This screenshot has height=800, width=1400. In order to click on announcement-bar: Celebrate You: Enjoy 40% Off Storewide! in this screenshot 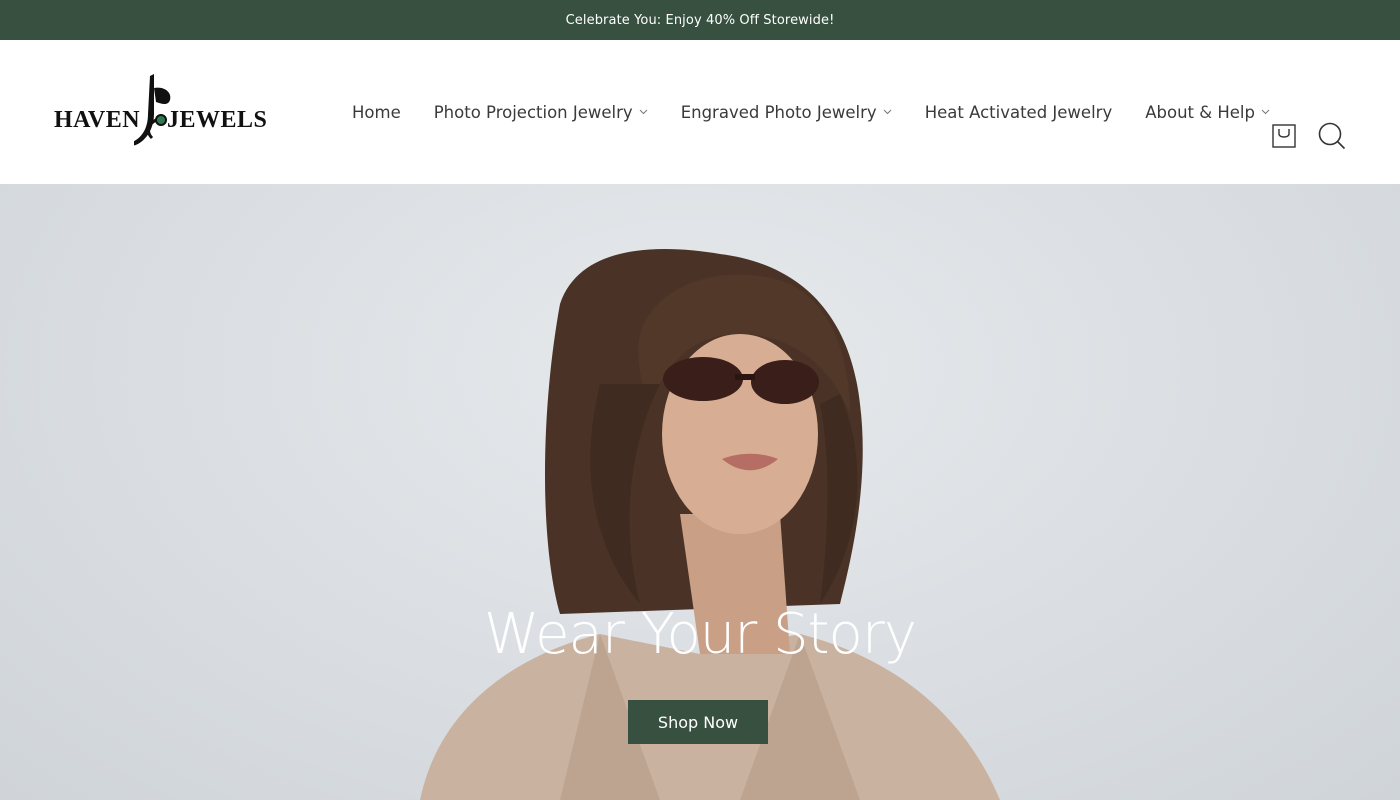, I will do `click(700, 20)`.